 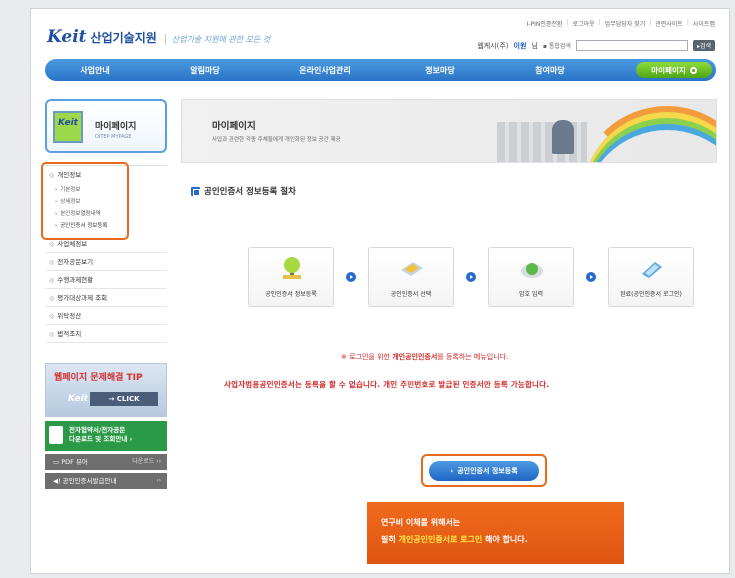 I want to click on tree-icon, so click(x=292, y=268).